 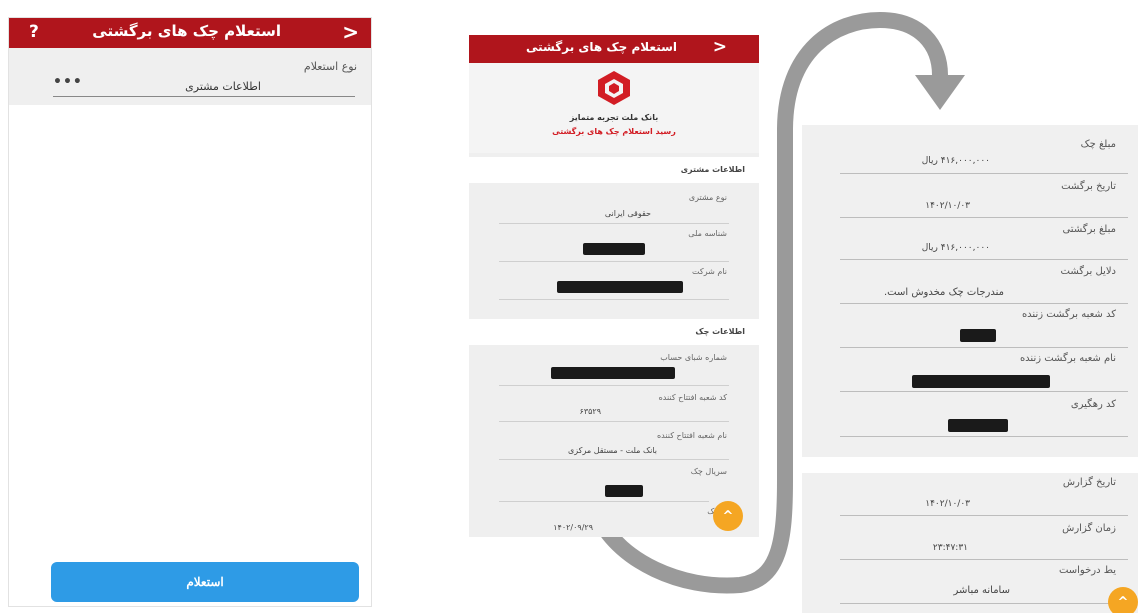 I want to click on section-title: اطلاعات چک, so click(x=720, y=331).